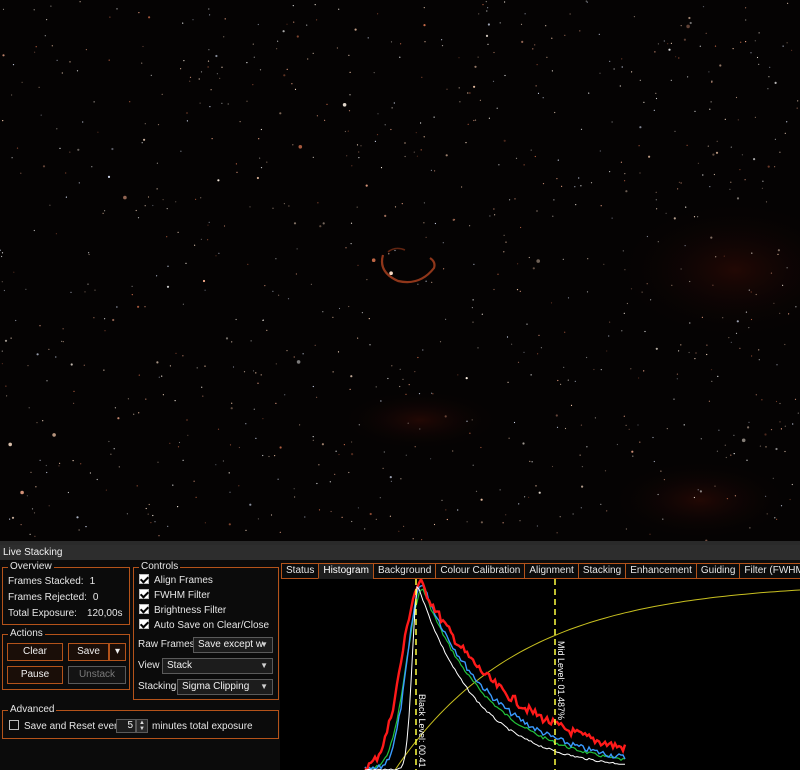 The height and width of the screenshot is (770, 800). What do you see at coordinates (14, 725) in the screenshot?
I see `checkbox-unchecked-icon` at bounding box center [14, 725].